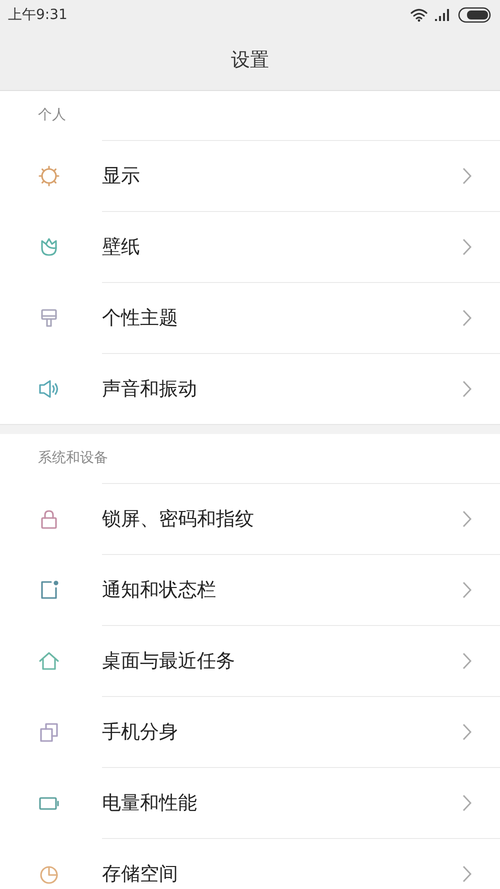 The height and width of the screenshot is (889, 500). What do you see at coordinates (250, 175) in the screenshot?
I see `settings-item: 显示` at bounding box center [250, 175].